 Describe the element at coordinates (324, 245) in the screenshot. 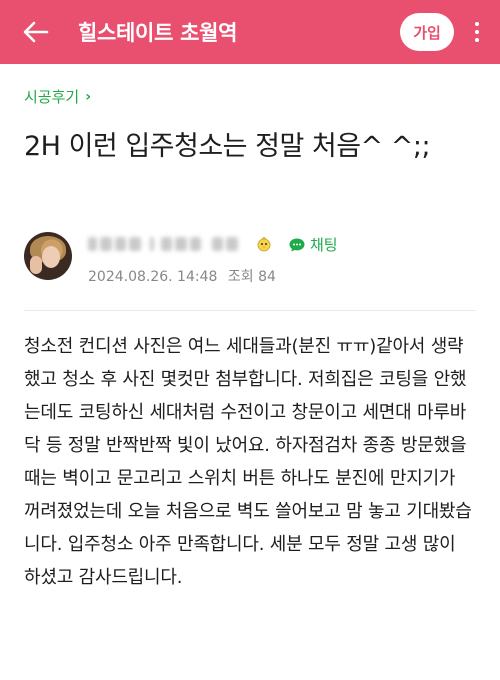

I see `chat-label: 채팅` at that location.